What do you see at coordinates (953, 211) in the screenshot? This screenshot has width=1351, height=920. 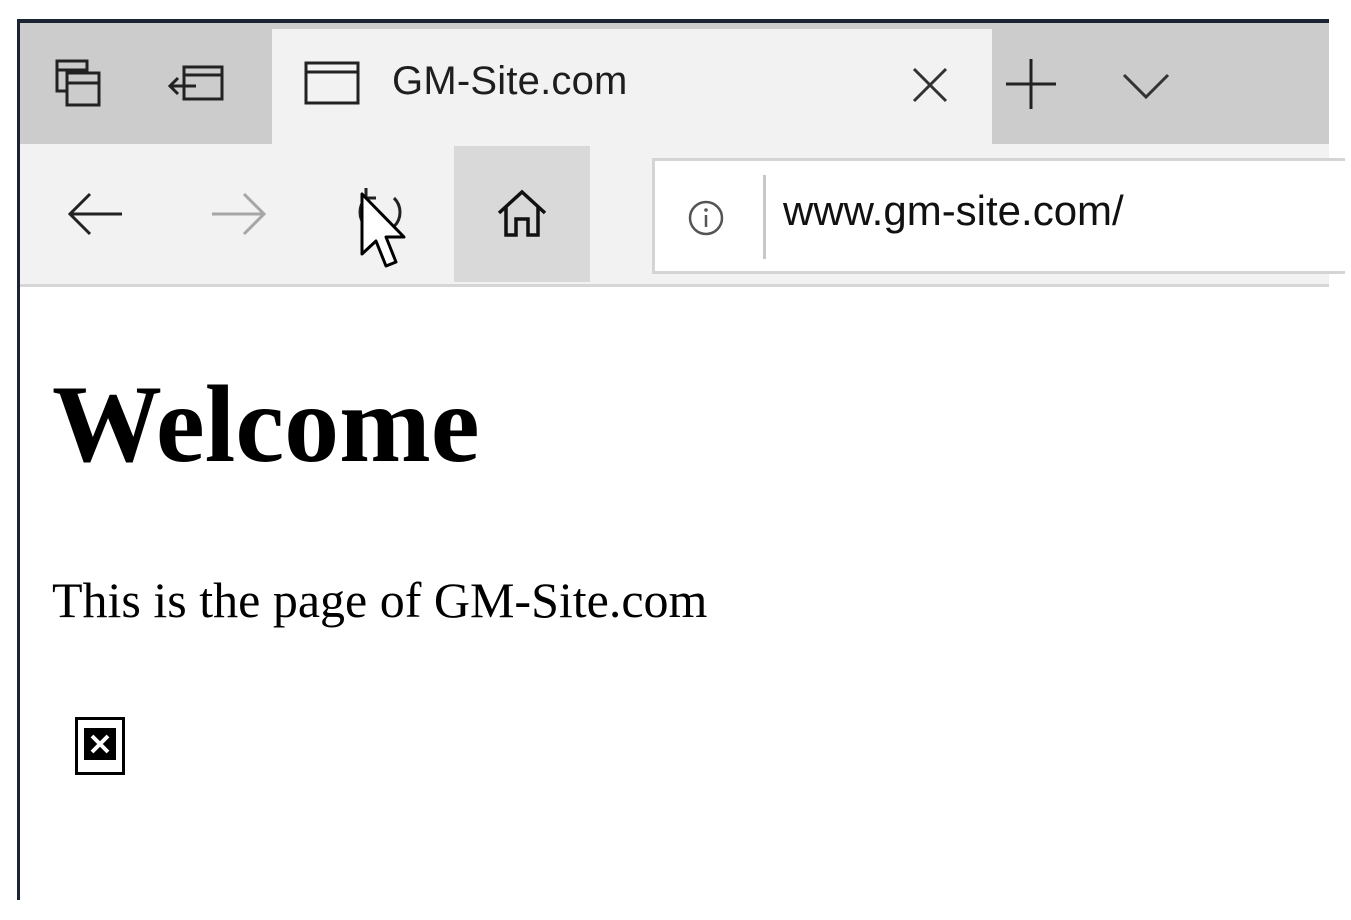 I see `url-text: www.gm-site.com/` at bounding box center [953, 211].